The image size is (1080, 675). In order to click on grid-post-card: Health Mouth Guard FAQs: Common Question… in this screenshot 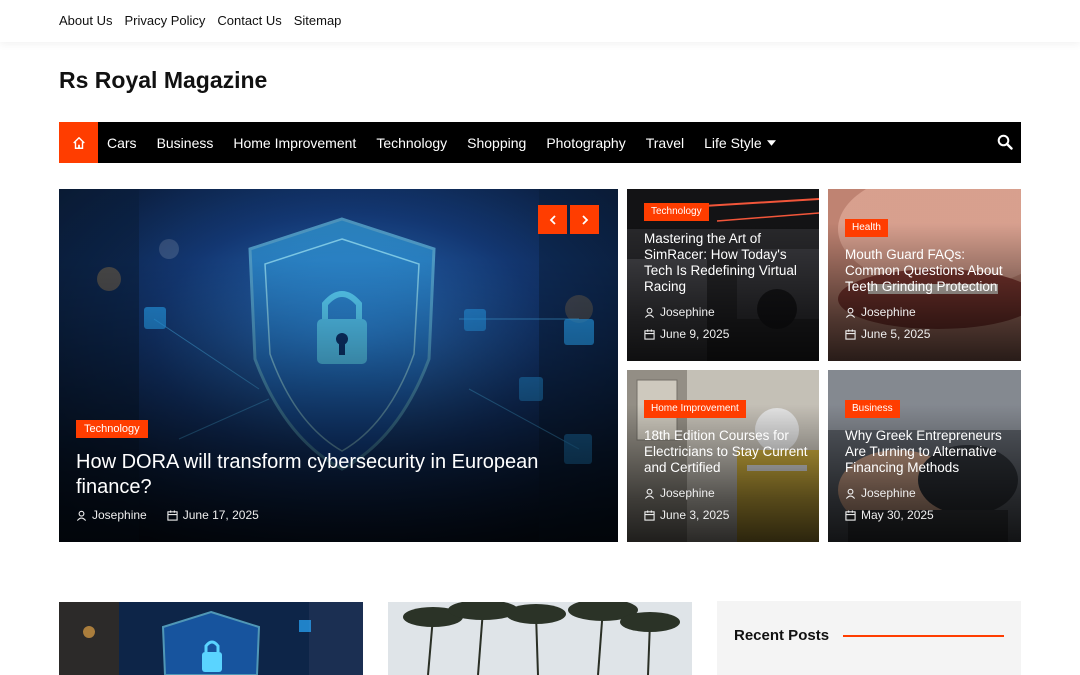, I will do `click(924, 275)`.